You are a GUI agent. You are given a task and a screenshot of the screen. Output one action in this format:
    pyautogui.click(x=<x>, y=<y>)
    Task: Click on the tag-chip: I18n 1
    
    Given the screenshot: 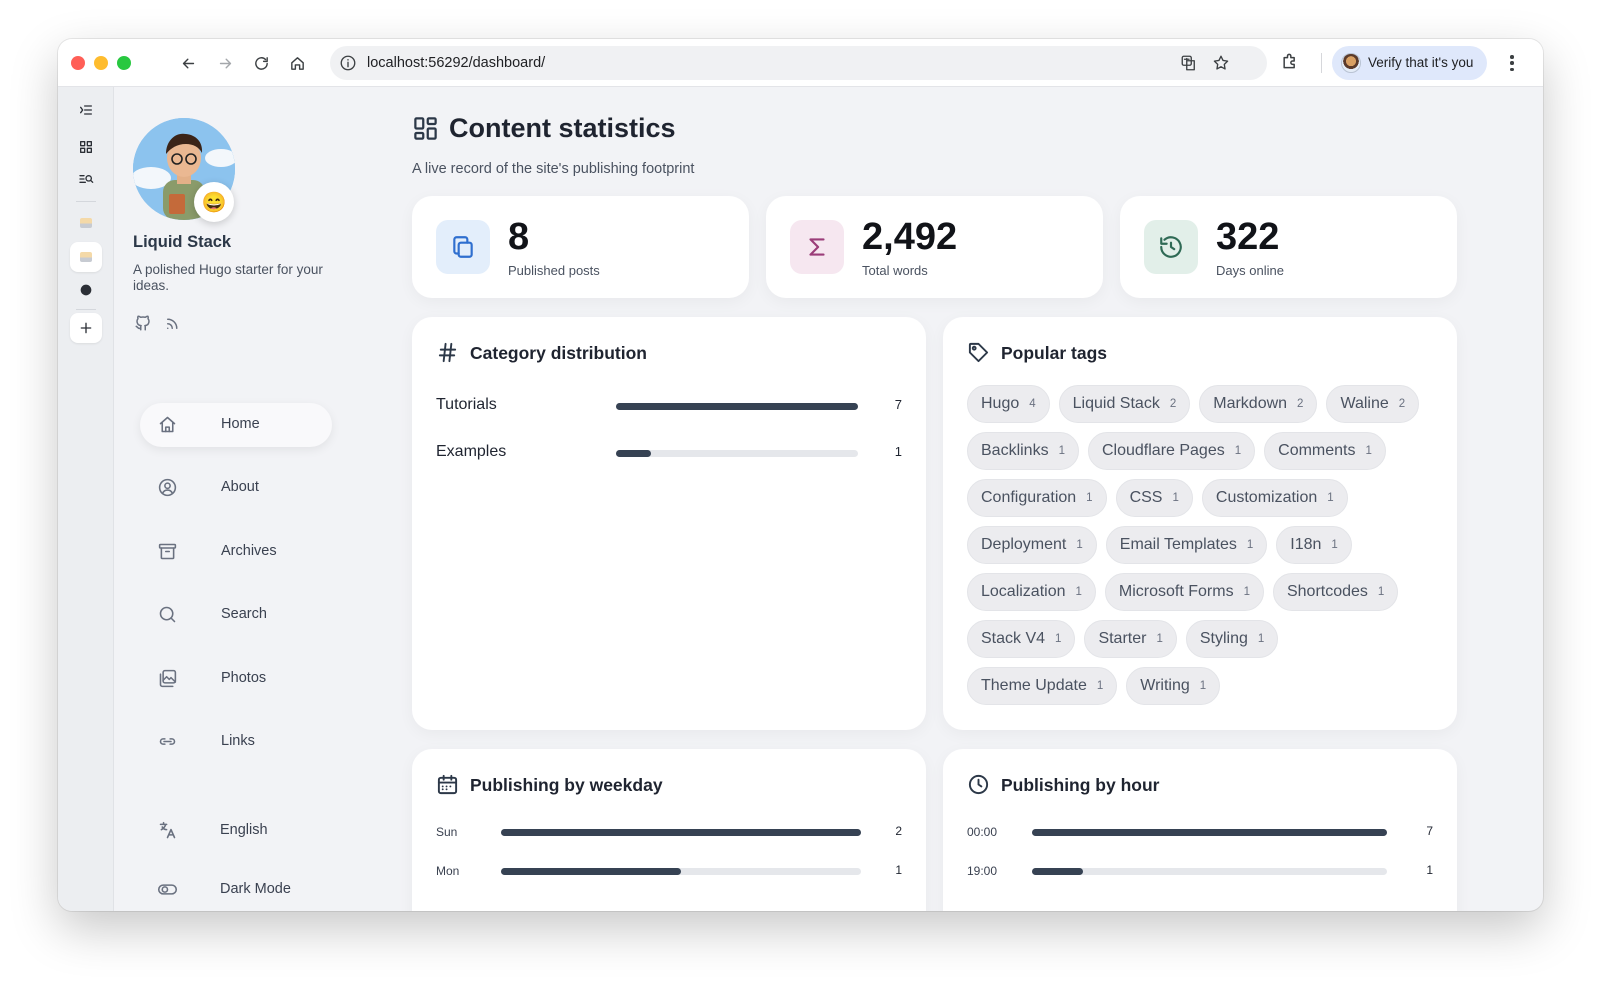 What is the action you would take?
    pyautogui.click(x=1314, y=545)
    